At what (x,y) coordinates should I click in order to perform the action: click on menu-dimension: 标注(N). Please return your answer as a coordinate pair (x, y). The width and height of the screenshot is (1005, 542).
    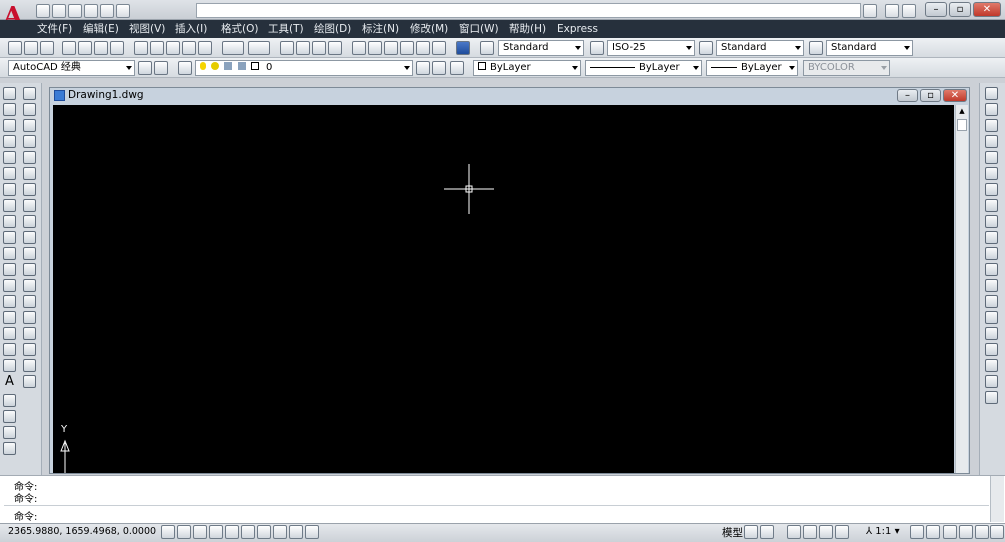
    Looking at the image, I should click on (380, 29).